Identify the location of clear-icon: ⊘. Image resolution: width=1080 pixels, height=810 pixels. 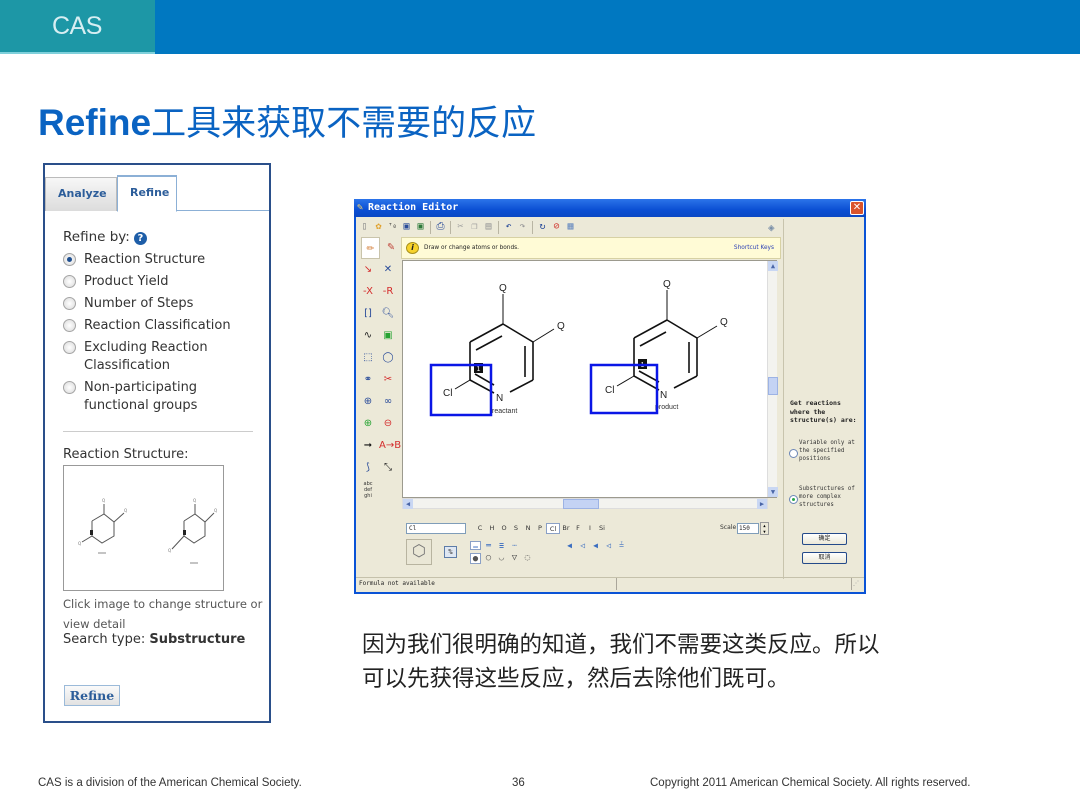
(556, 226).